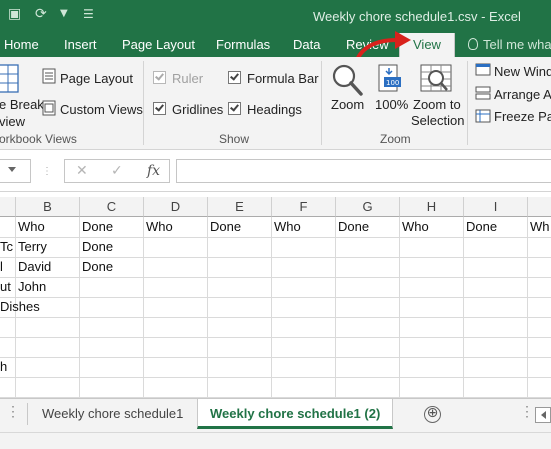  Describe the element at coordinates (363, 171) in the screenshot. I see `formula-input` at that location.